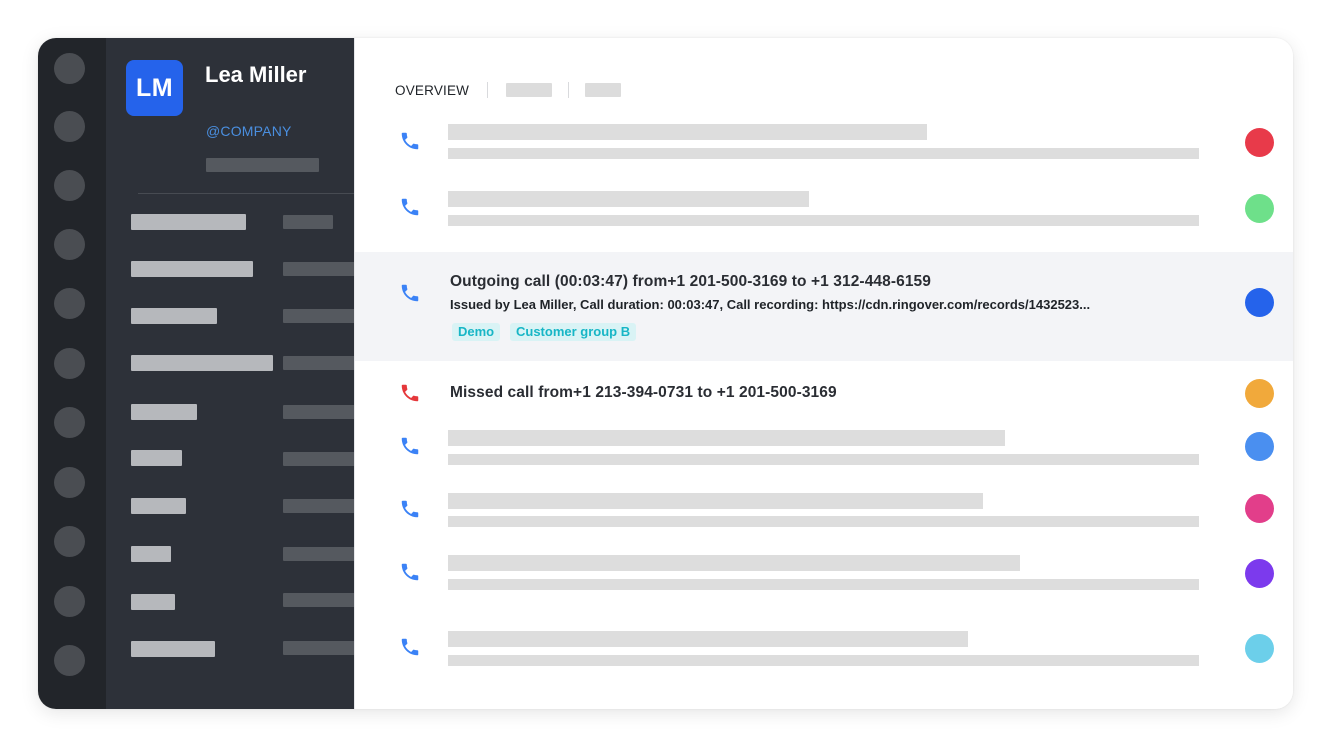  I want to click on phone-missed-icon, so click(410, 393).